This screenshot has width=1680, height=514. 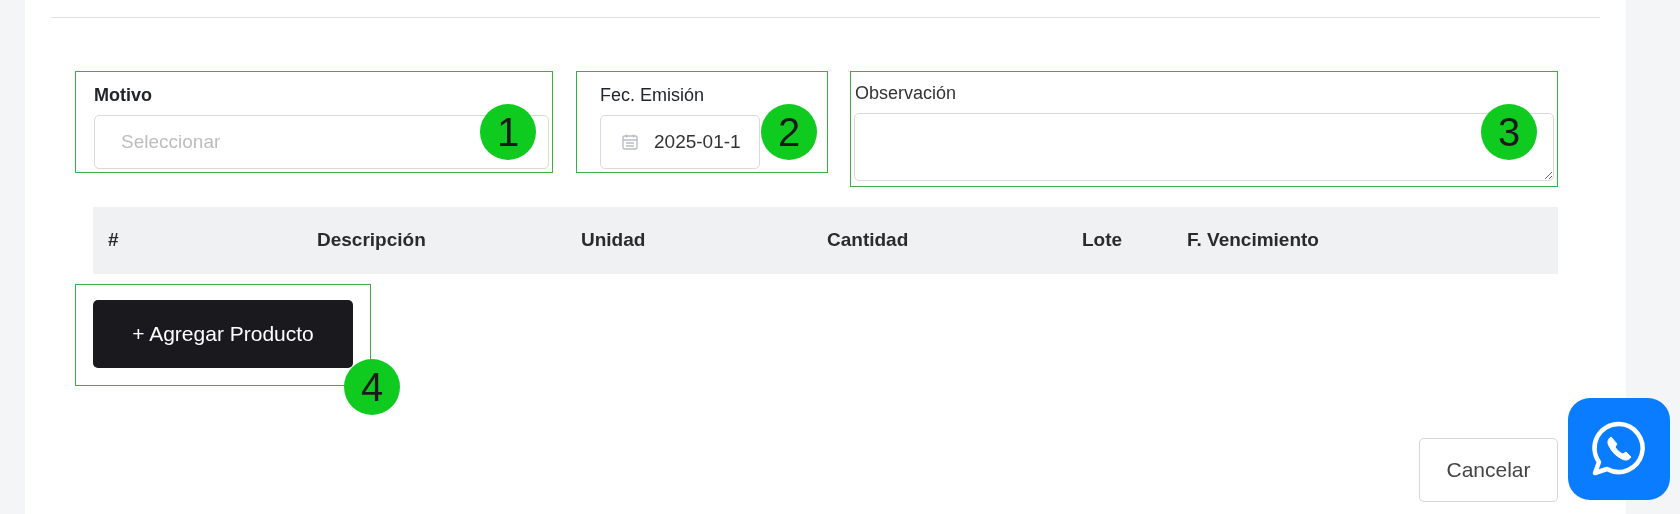 I want to click on callout-number: 1, so click(x=508, y=132).